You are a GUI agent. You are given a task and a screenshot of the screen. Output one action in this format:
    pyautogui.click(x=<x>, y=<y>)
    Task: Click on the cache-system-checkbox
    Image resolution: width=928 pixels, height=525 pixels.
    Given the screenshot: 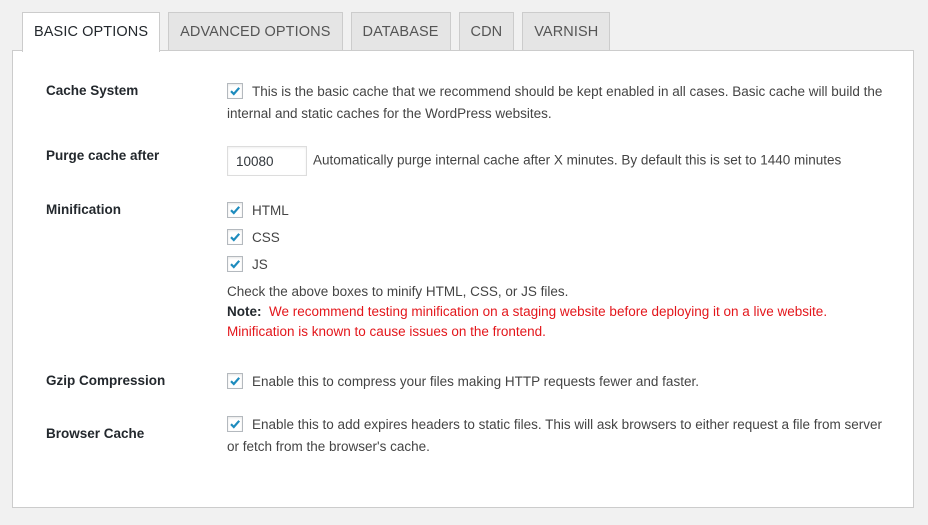 What is the action you would take?
    pyautogui.click(x=235, y=91)
    